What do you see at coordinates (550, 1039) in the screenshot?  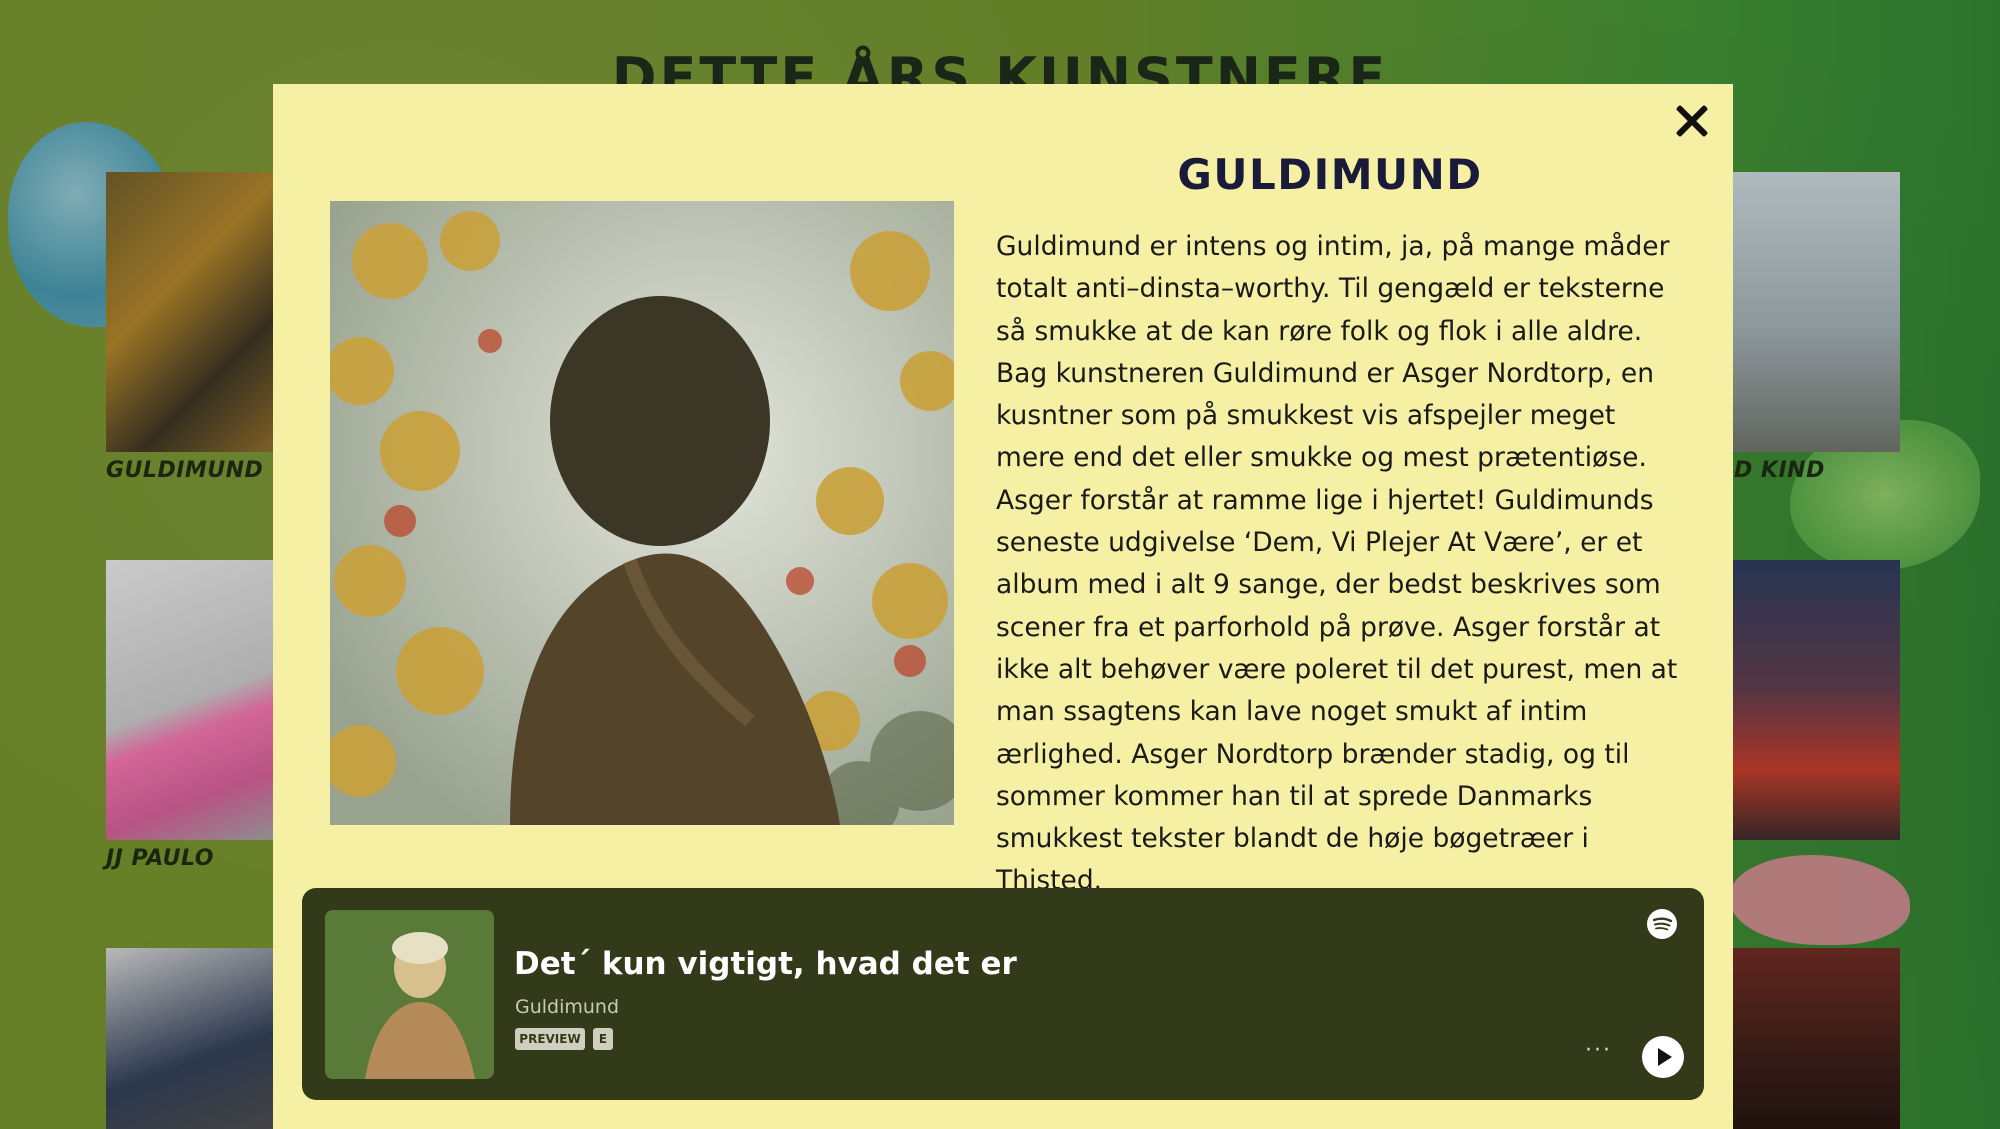 I see `preview-badge: PREVIEW` at bounding box center [550, 1039].